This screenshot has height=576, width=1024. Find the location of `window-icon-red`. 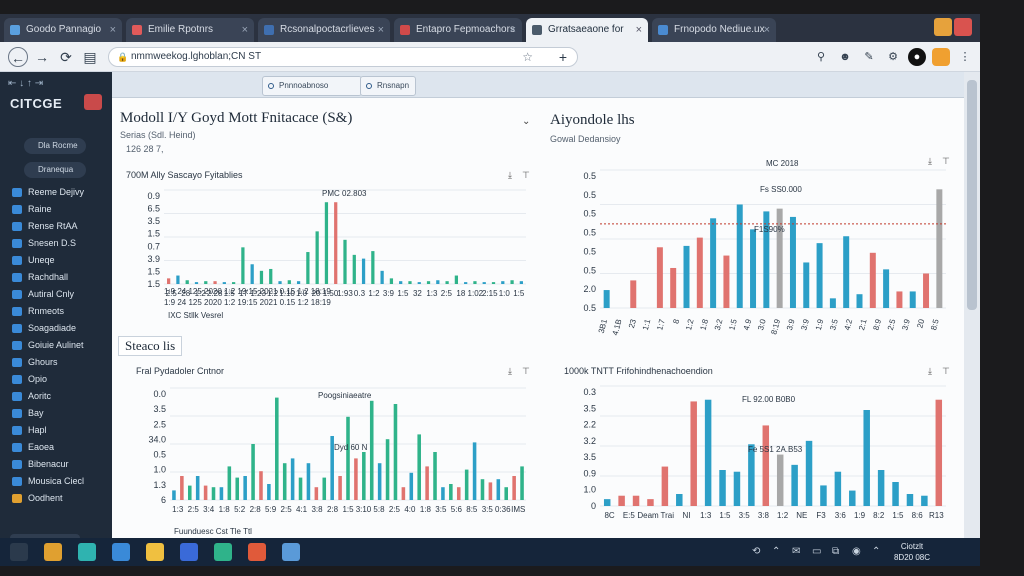

window-icon-red is located at coordinates (963, 27).